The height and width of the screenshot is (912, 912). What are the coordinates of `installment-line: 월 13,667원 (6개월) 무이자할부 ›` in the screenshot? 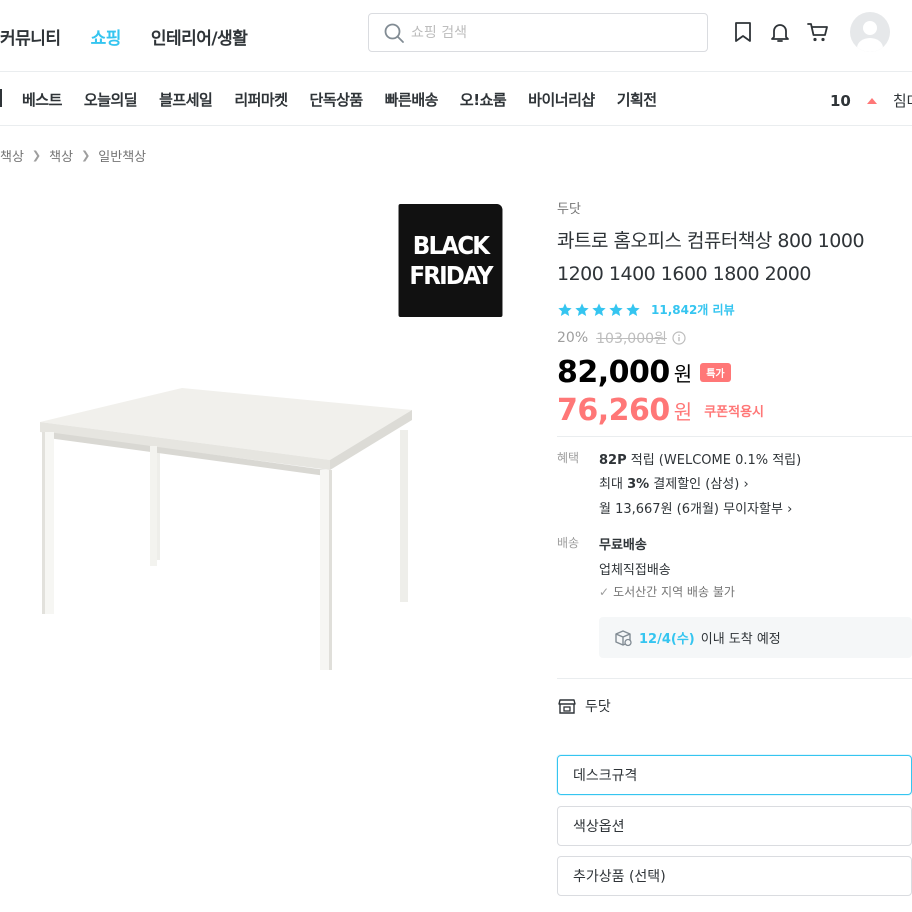 It's located at (695, 507).